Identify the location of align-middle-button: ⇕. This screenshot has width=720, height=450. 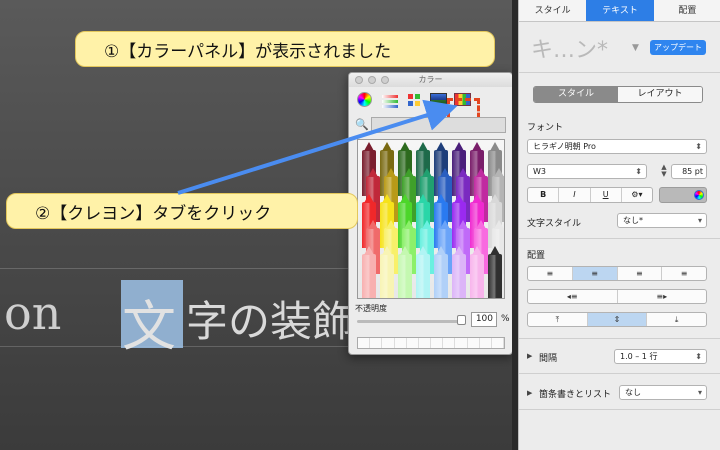
(617, 319).